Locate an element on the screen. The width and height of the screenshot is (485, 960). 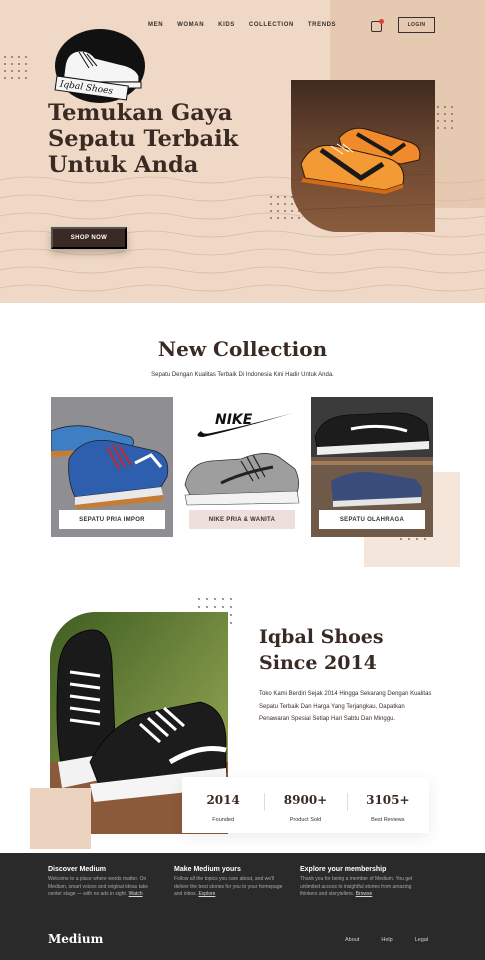
stat-value: 8900+ is located at coordinates (305, 800).